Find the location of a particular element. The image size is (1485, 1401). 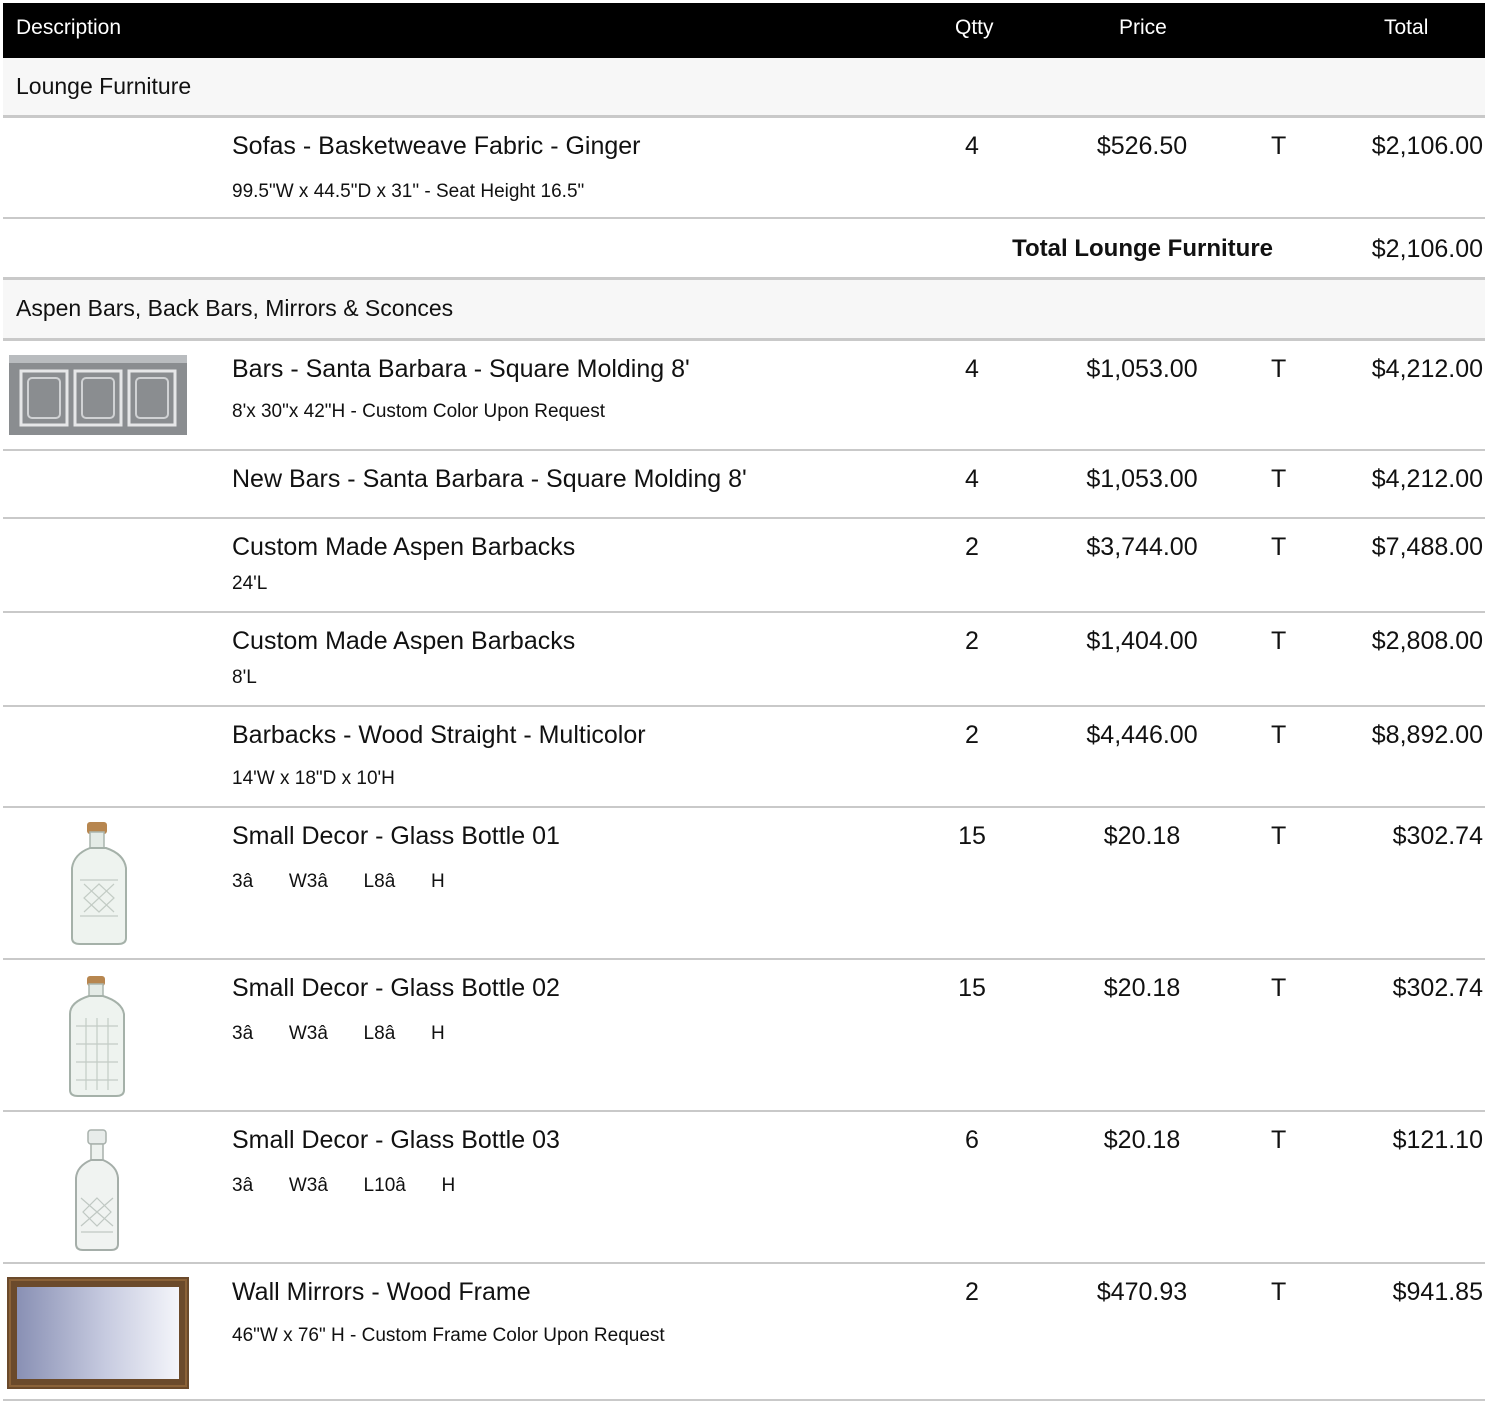

wood-frame-mirror-thumbnail is located at coordinates (98, 1333).